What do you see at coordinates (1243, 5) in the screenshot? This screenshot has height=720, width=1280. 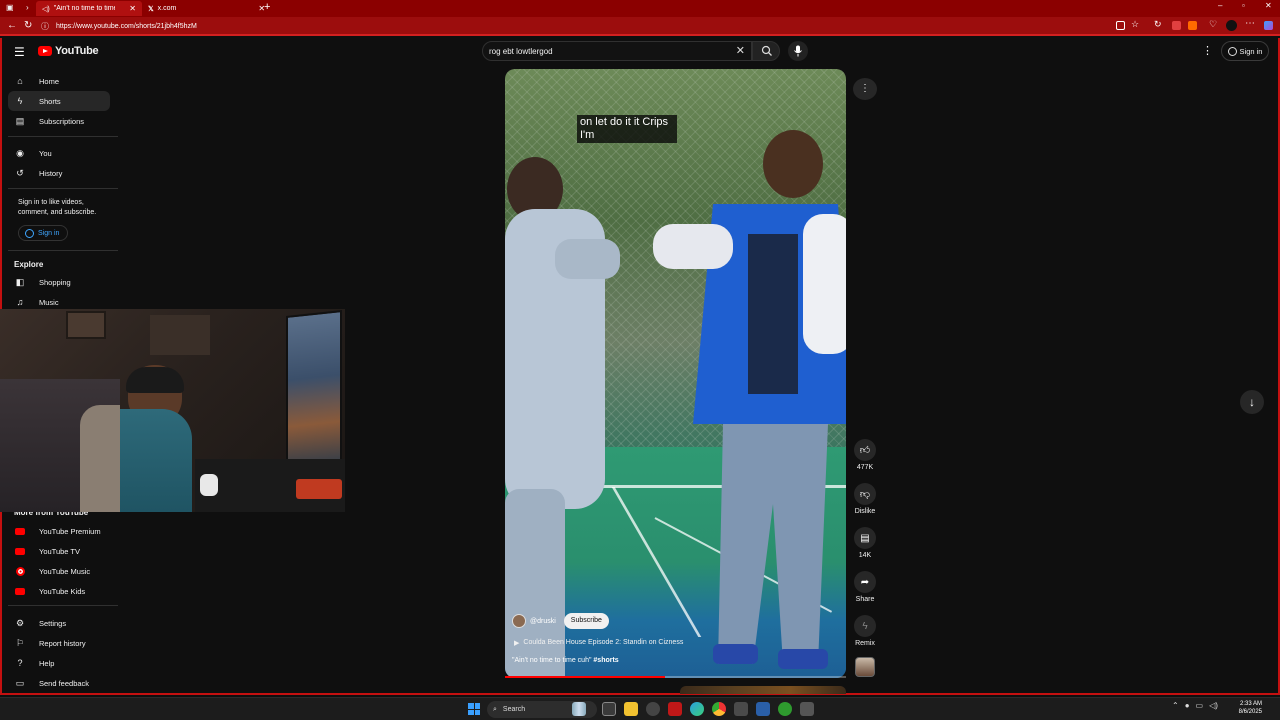 I see `maximize-icon: ▫` at bounding box center [1243, 5].